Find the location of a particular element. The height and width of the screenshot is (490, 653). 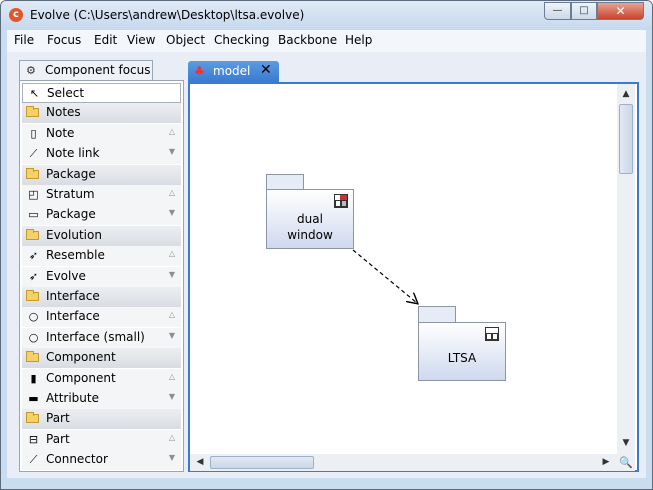

evolve-icon: ➶ is located at coordinates (33, 276).